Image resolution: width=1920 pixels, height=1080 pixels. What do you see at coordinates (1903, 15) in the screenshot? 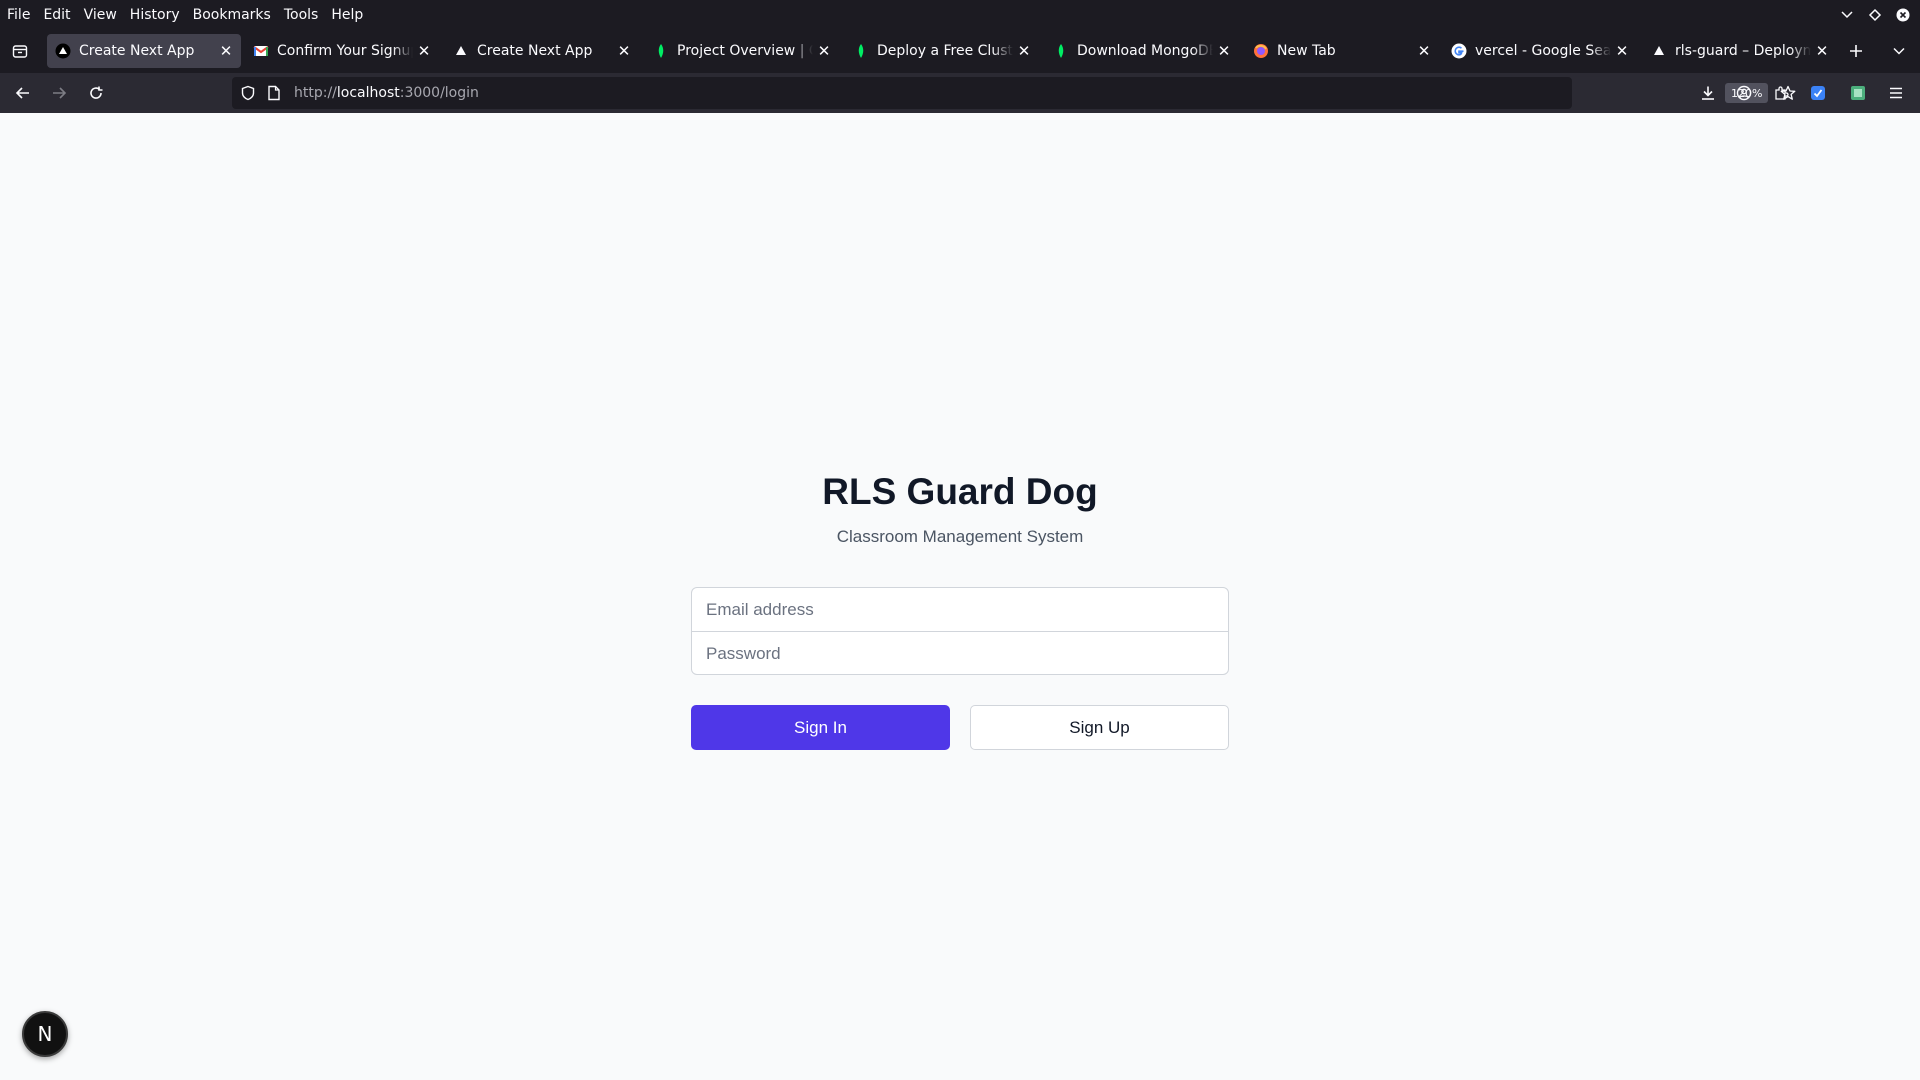
I see `close-window-icon` at bounding box center [1903, 15].